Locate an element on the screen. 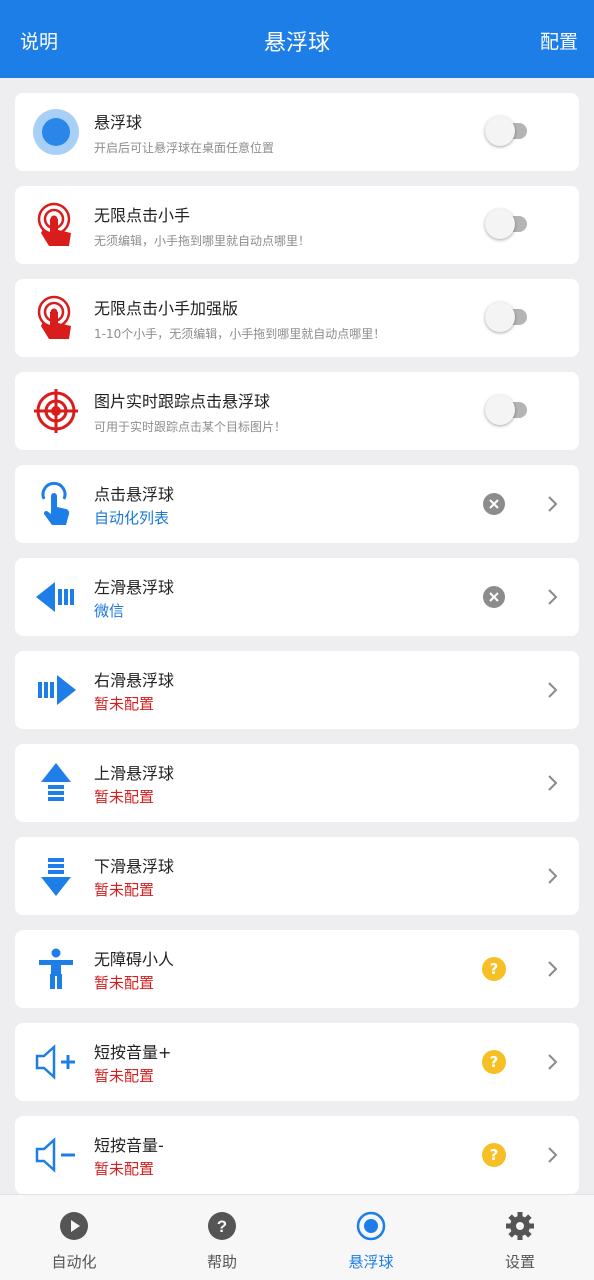 This screenshot has width=594, height=1280. tap-hand-plus-card: 无限点击小手加强版 1-10个小手，无须编辑，小手拖到哪里就自动点哪里！ is located at coordinates (297, 318).